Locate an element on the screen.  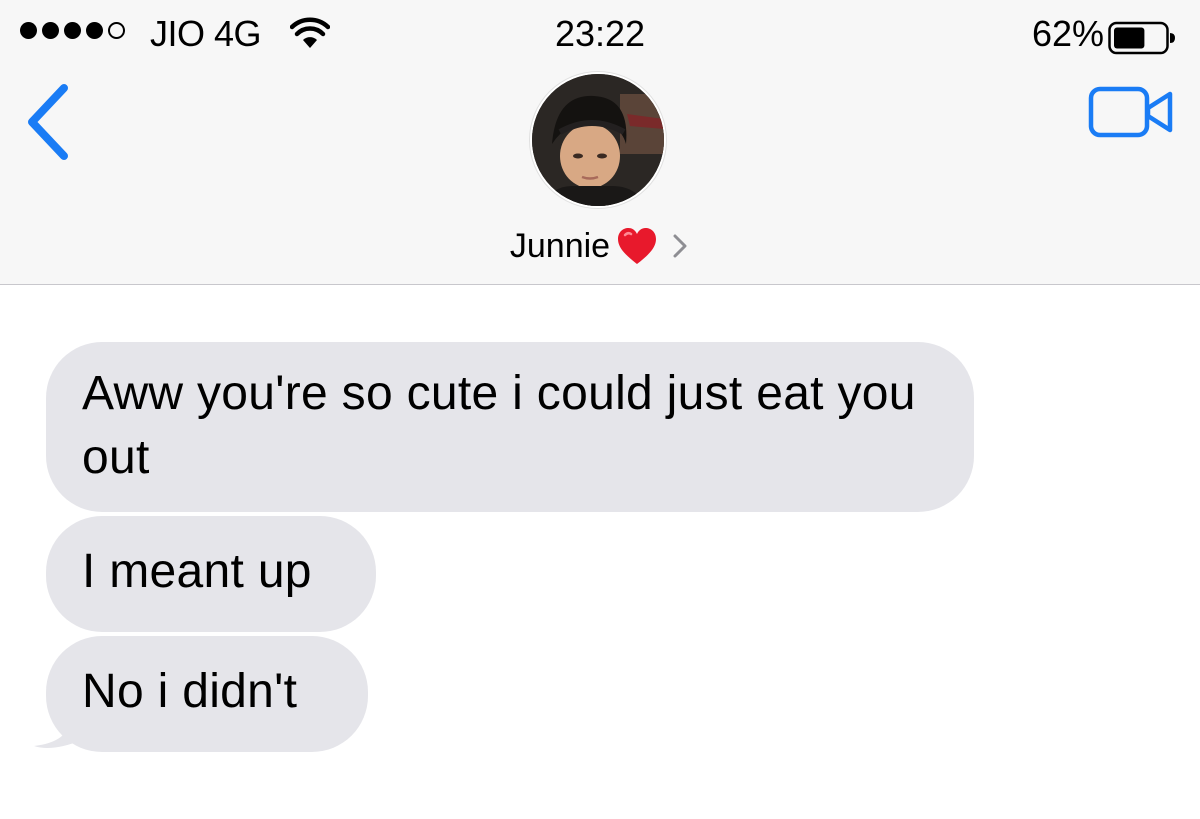
message-bubble-incoming: I meant up is located at coordinates (211, 574).